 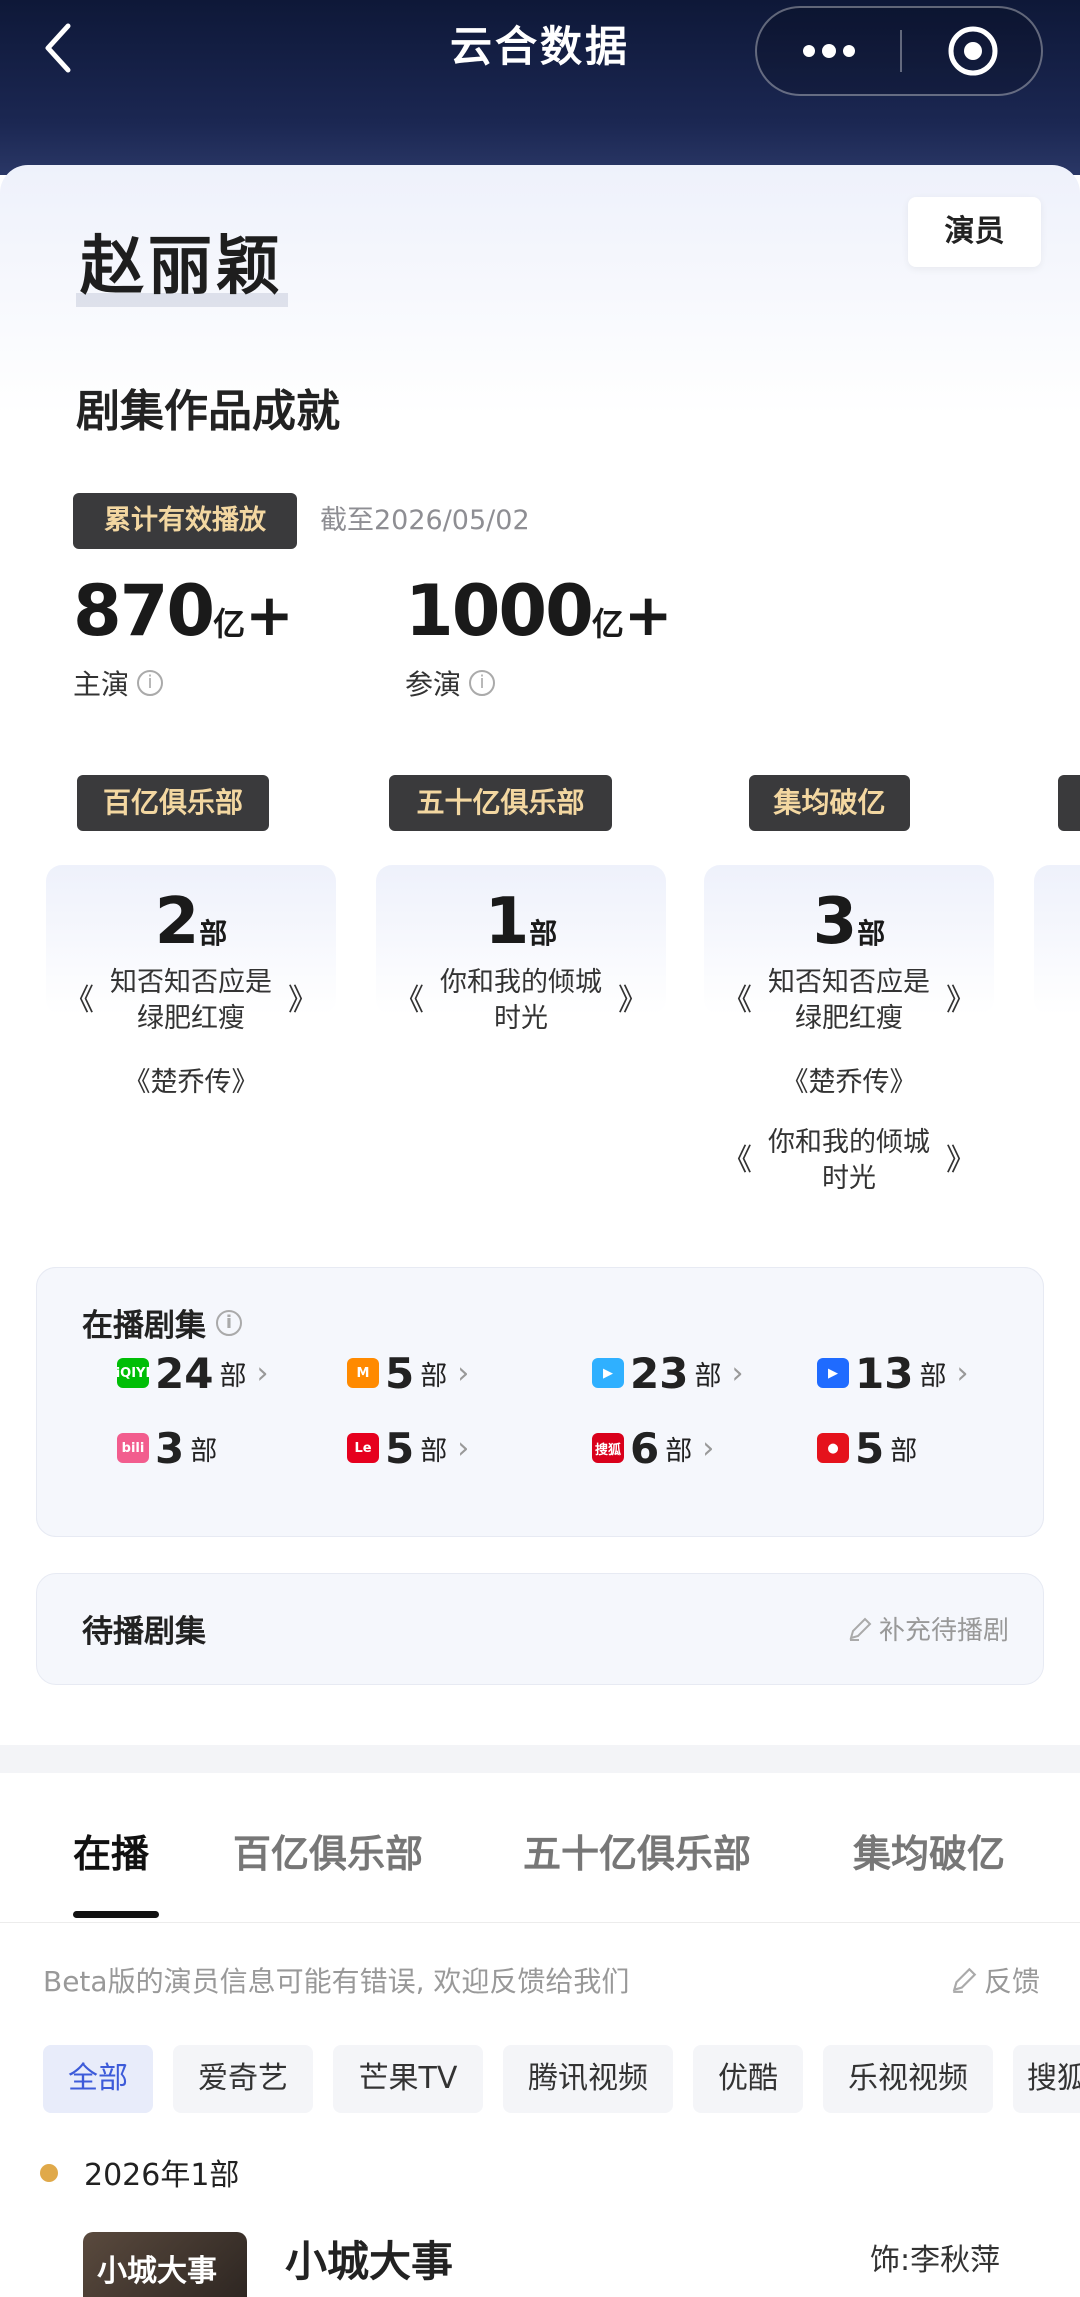 I want to click on tab-airing: 在播, so click(x=111, y=1850).